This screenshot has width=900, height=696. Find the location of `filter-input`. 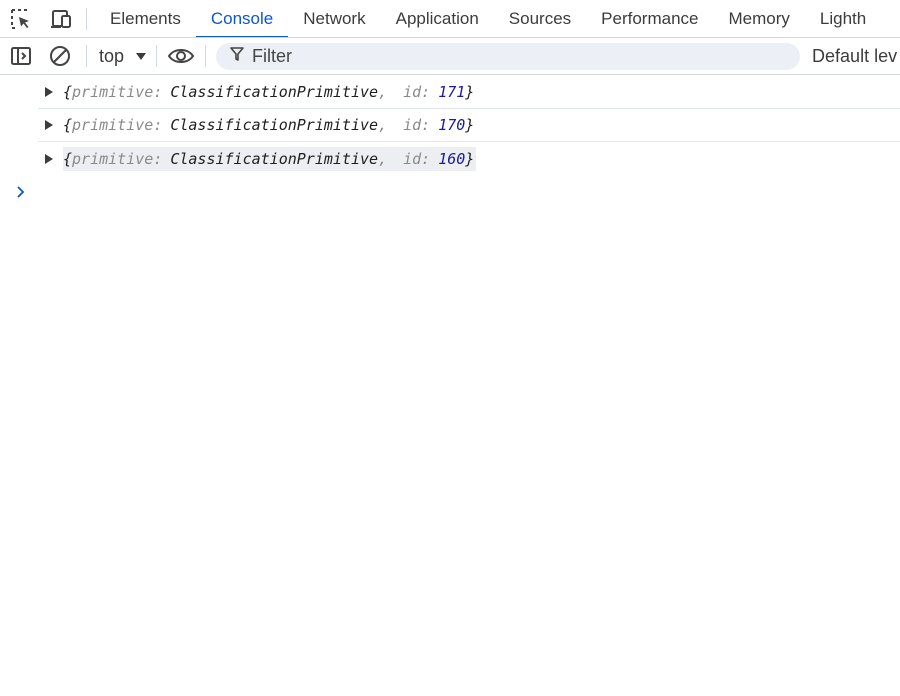

filter-input is located at coordinates (502, 56).